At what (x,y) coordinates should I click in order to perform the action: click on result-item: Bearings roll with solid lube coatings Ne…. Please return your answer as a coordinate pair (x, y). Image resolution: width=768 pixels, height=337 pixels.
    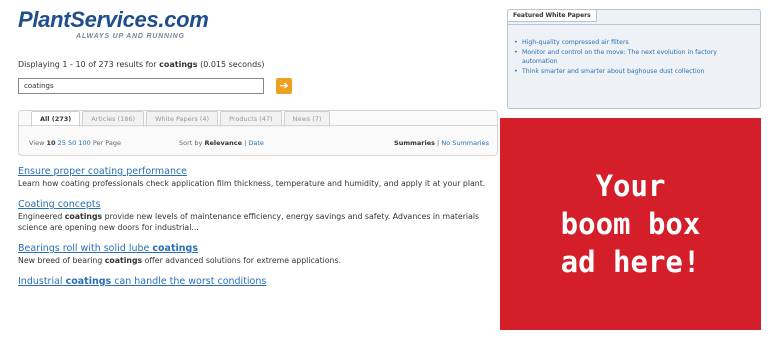
    Looking at the image, I should click on (258, 254).